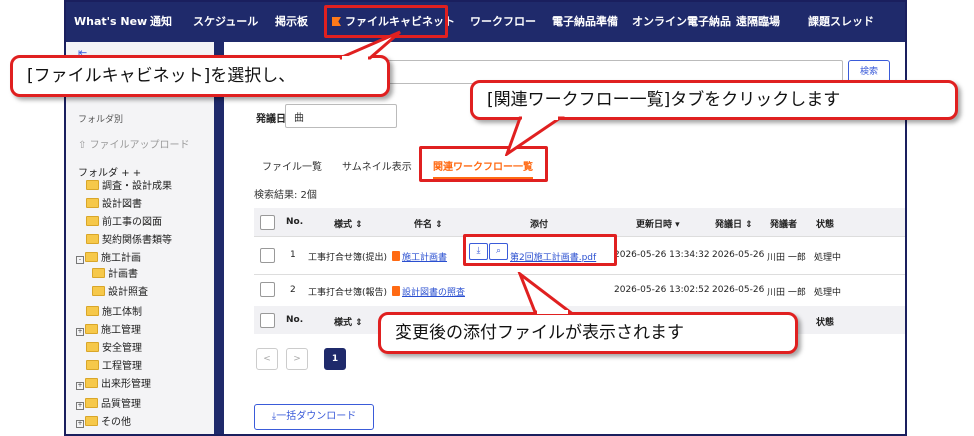 The image size is (974, 436). Describe the element at coordinates (348, 293) in the screenshot. I see `row-form: 工事打合せ簿(報告)` at that location.